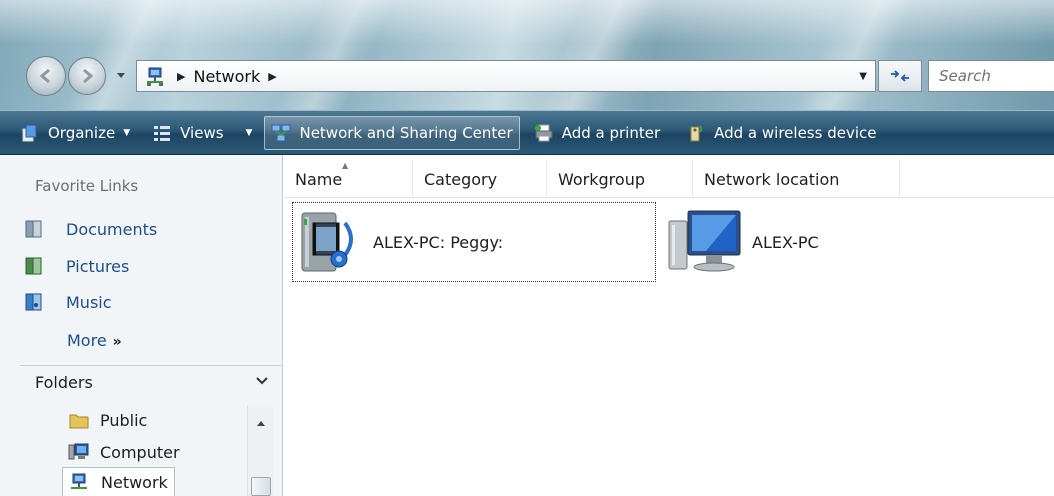  I want to click on folder-tree-label: Public, so click(124, 420).